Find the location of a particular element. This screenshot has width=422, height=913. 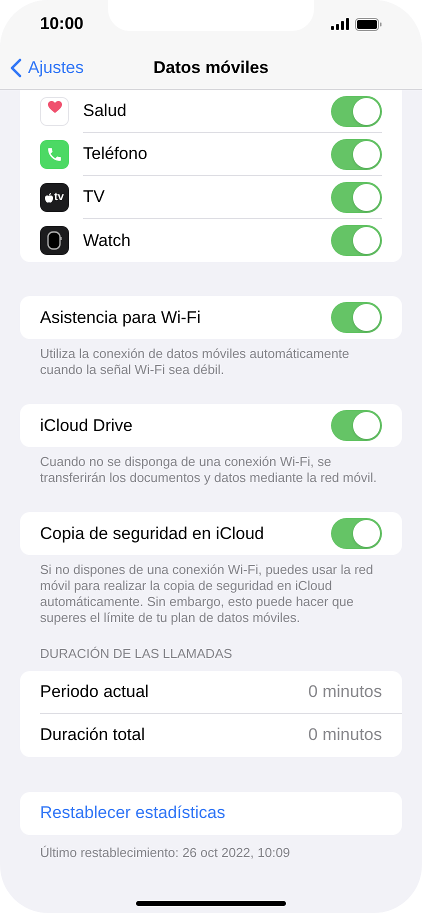

setting-label: iCloud Drive is located at coordinates (86, 425).